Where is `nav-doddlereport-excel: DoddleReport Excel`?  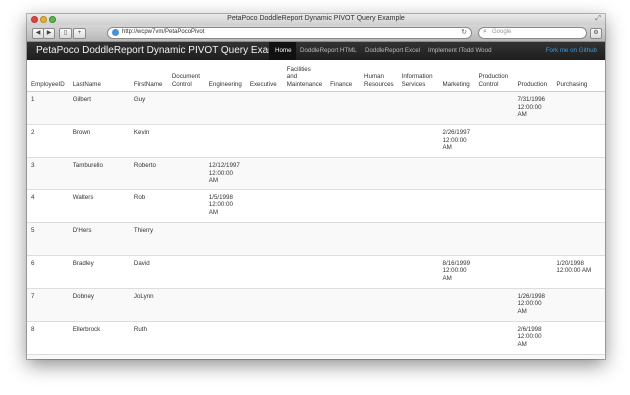 nav-doddlereport-excel: DoddleReport Excel is located at coordinates (392, 50).